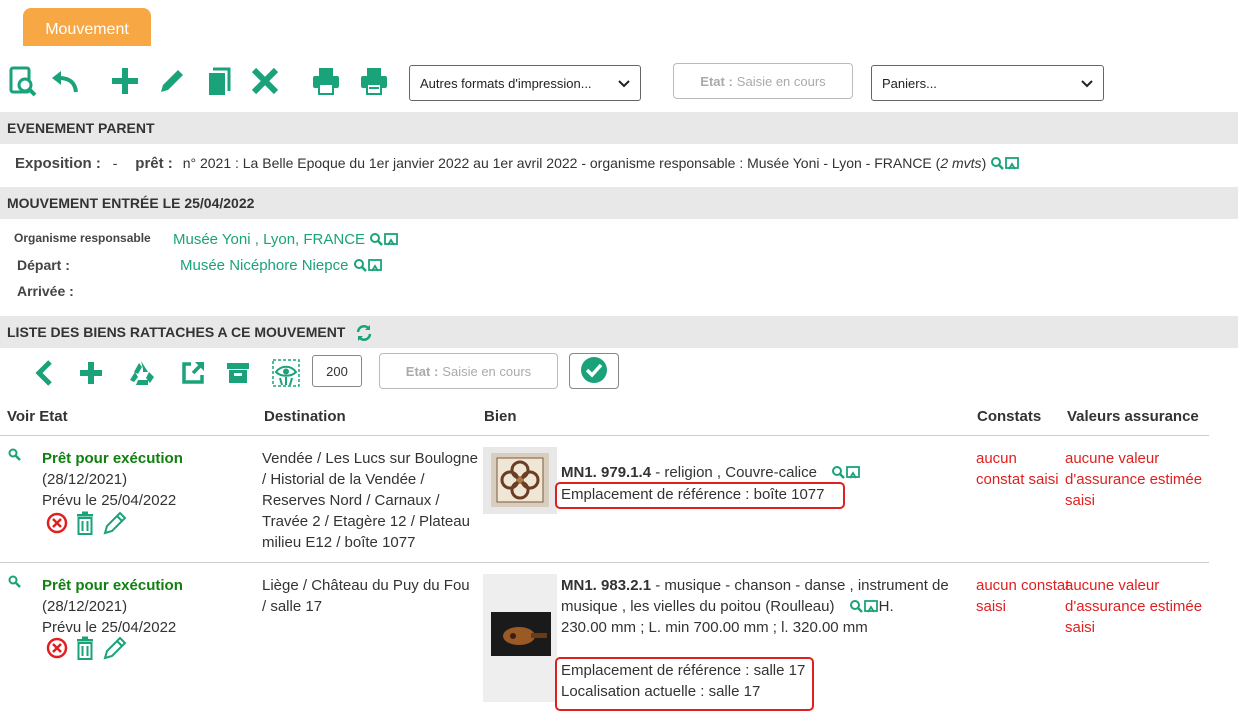 Image resolution: width=1242 pixels, height=722 pixels. What do you see at coordinates (606, 585) in the screenshot?
I see `bien-id: MN1. 983.2.1` at bounding box center [606, 585].